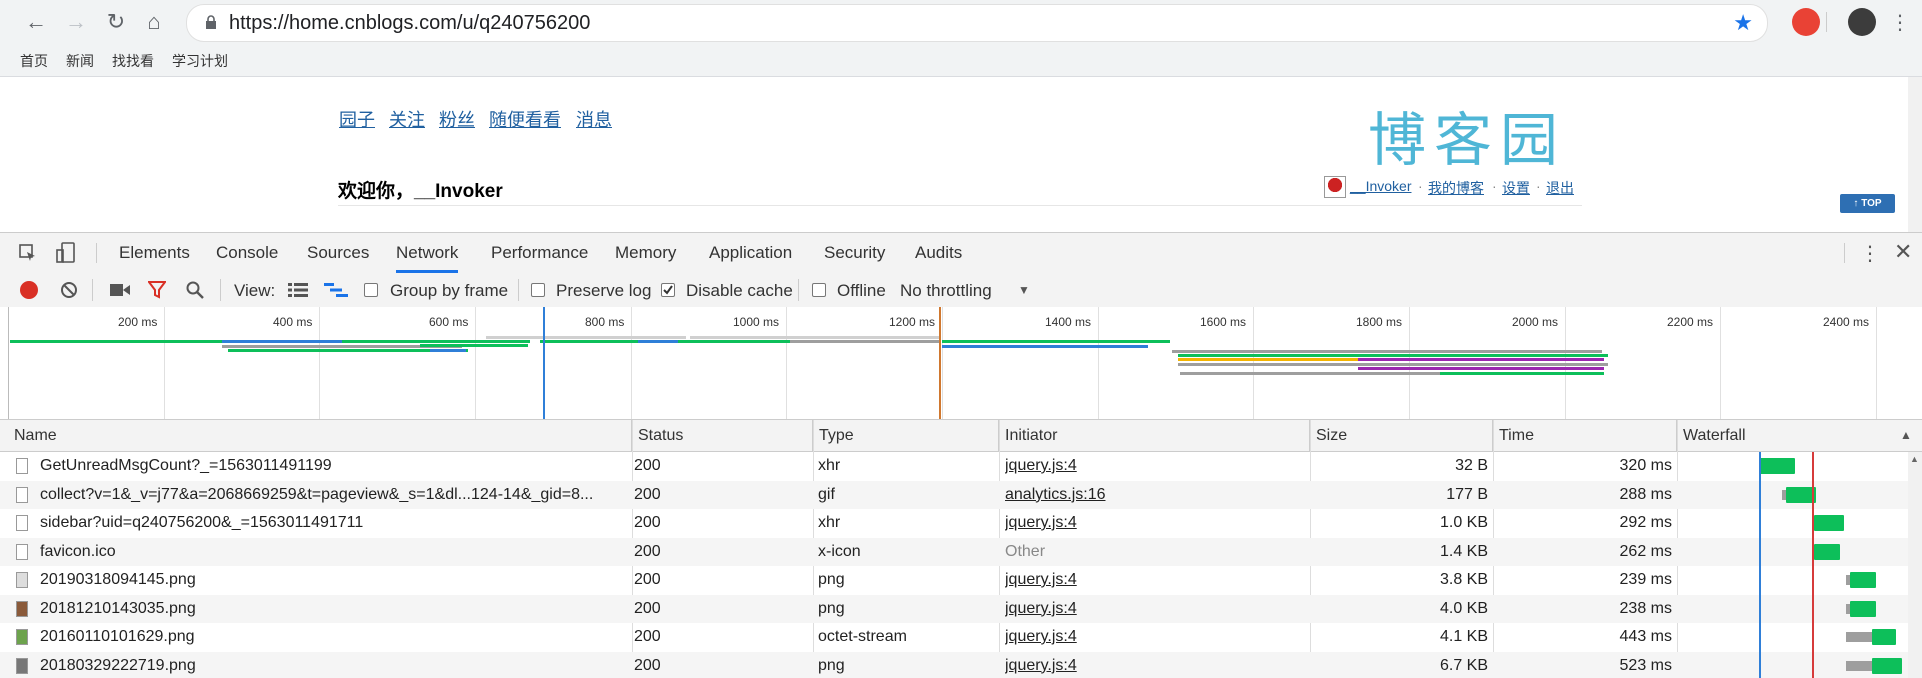  What do you see at coordinates (247, 253) in the screenshot?
I see `tab-console: Console` at bounding box center [247, 253].